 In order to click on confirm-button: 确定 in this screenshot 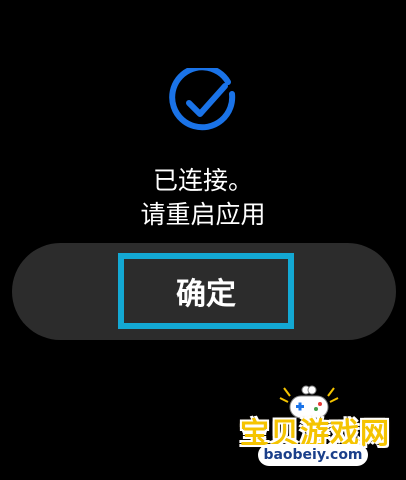, I will do `click(206, 291)`.